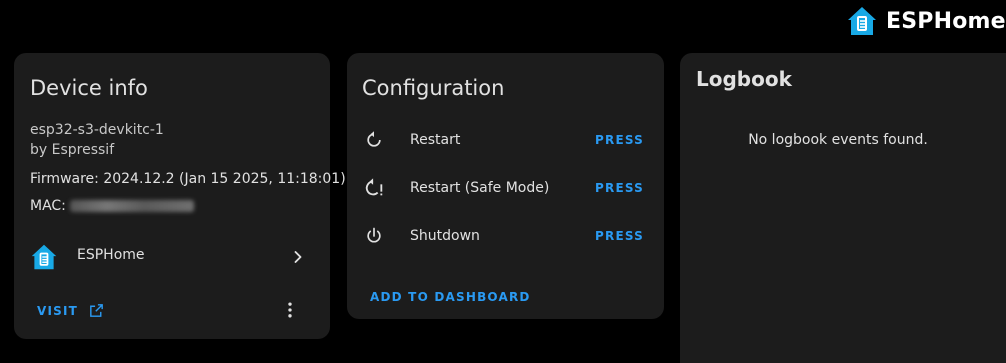  Describe the element at coordinates (89, 88) in the screenshot. I see `device-info-title: Device info` at that location.